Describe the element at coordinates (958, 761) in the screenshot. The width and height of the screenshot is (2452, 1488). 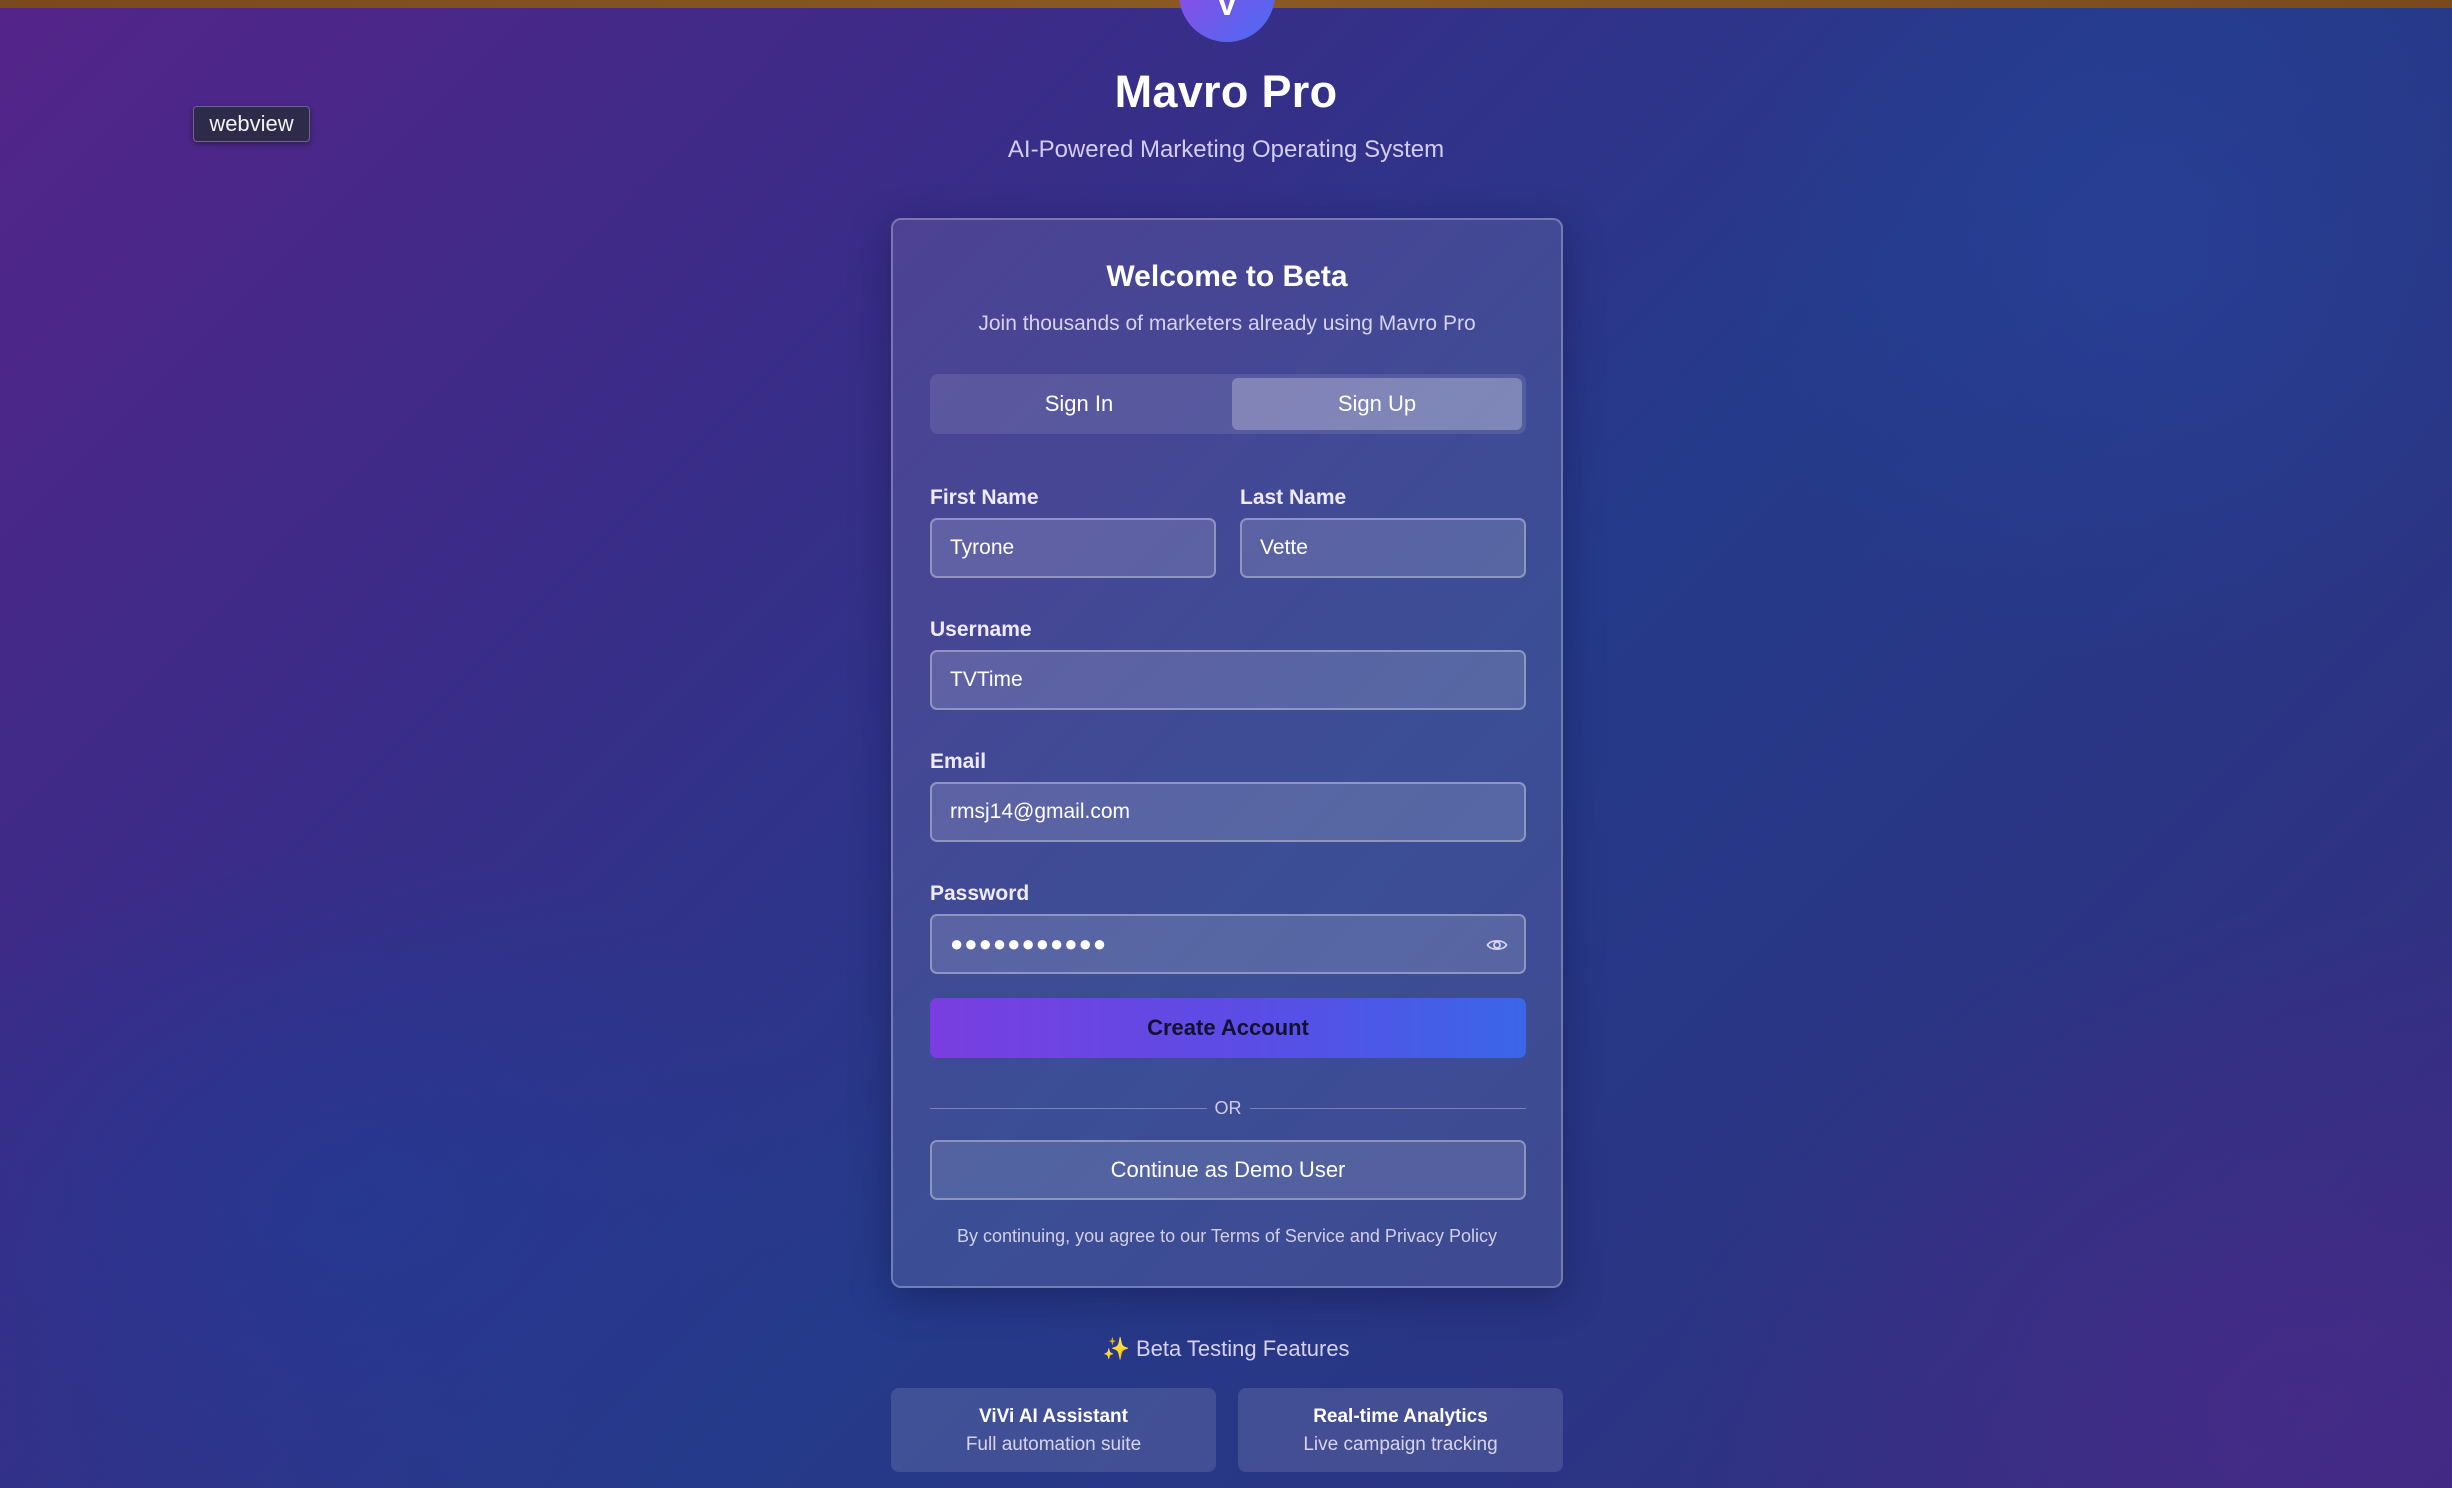
I see `email-label: Email` at that location.